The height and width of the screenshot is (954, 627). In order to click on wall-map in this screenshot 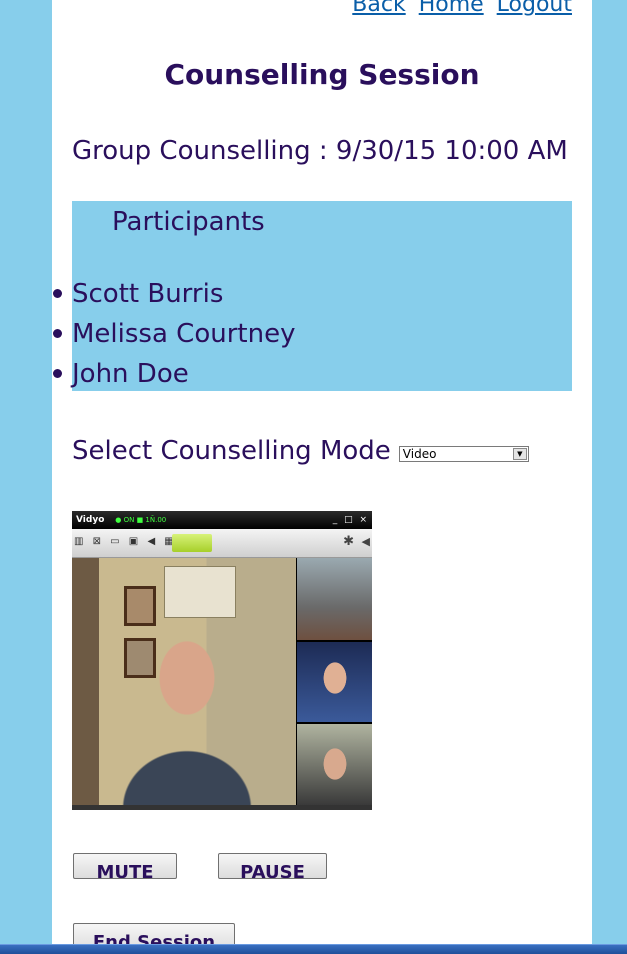, I will do `click(200, 592)`.